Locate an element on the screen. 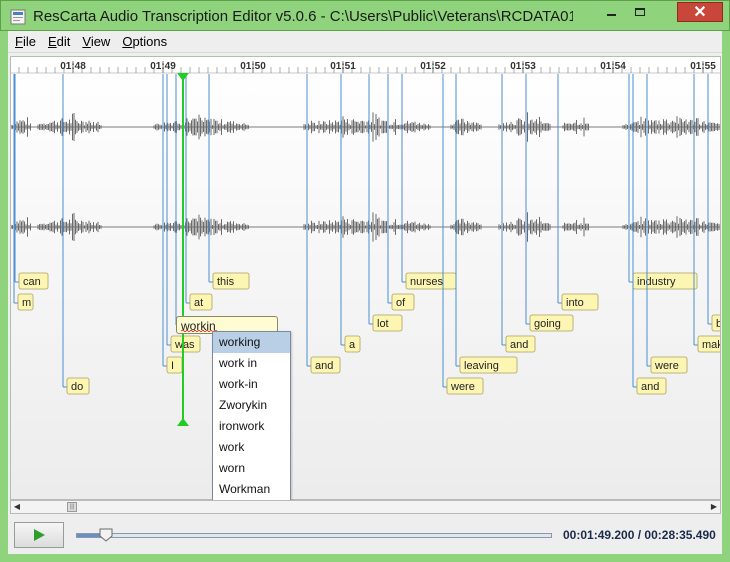 This screenshot has width=730, height=562. ruler-tick-label: 01:50 is located at coordinates (253, 66).